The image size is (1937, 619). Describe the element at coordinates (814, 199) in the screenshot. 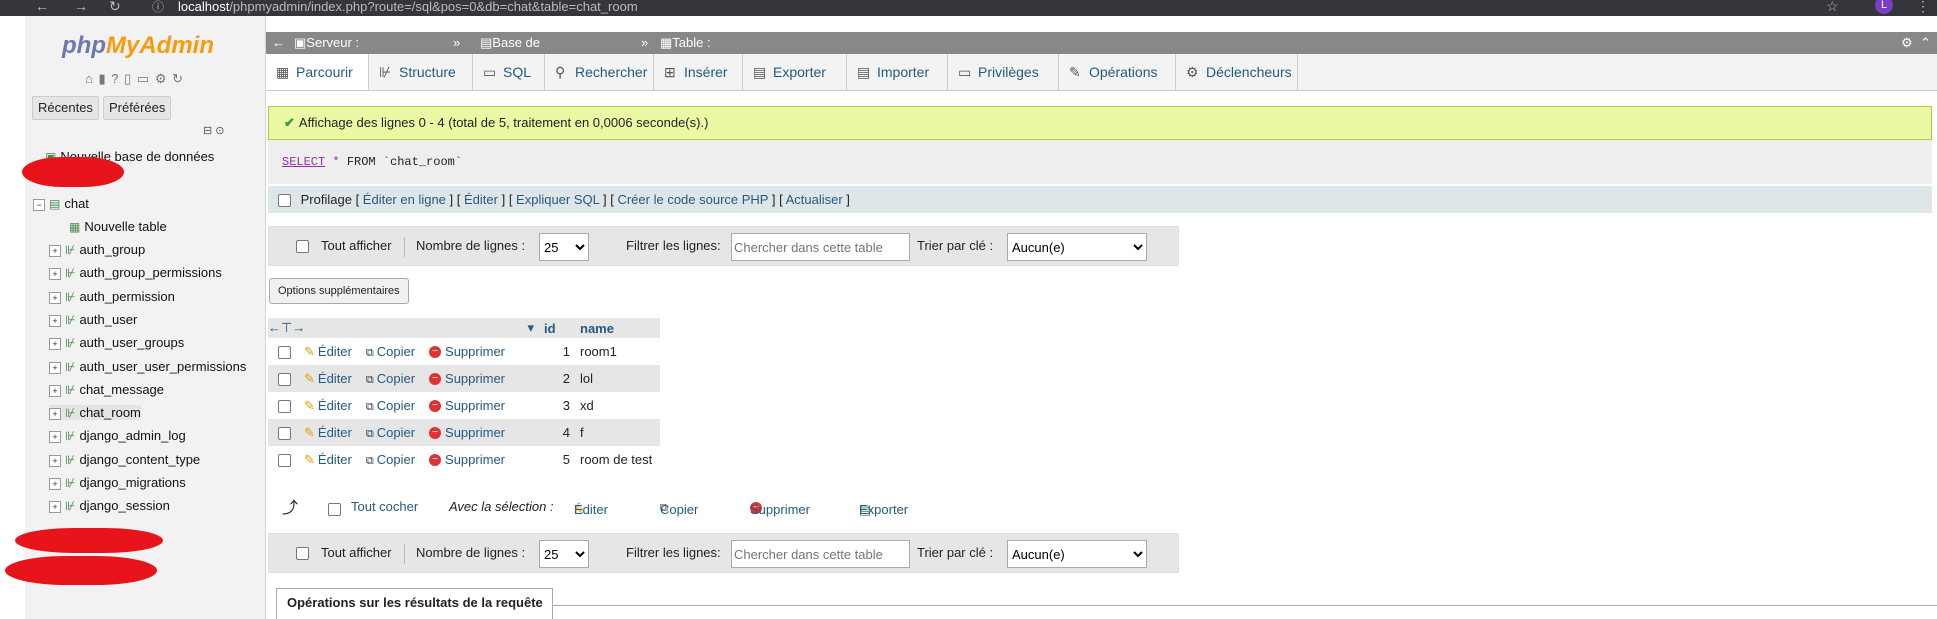

I see `query-link-4: Actualiser` at that location.